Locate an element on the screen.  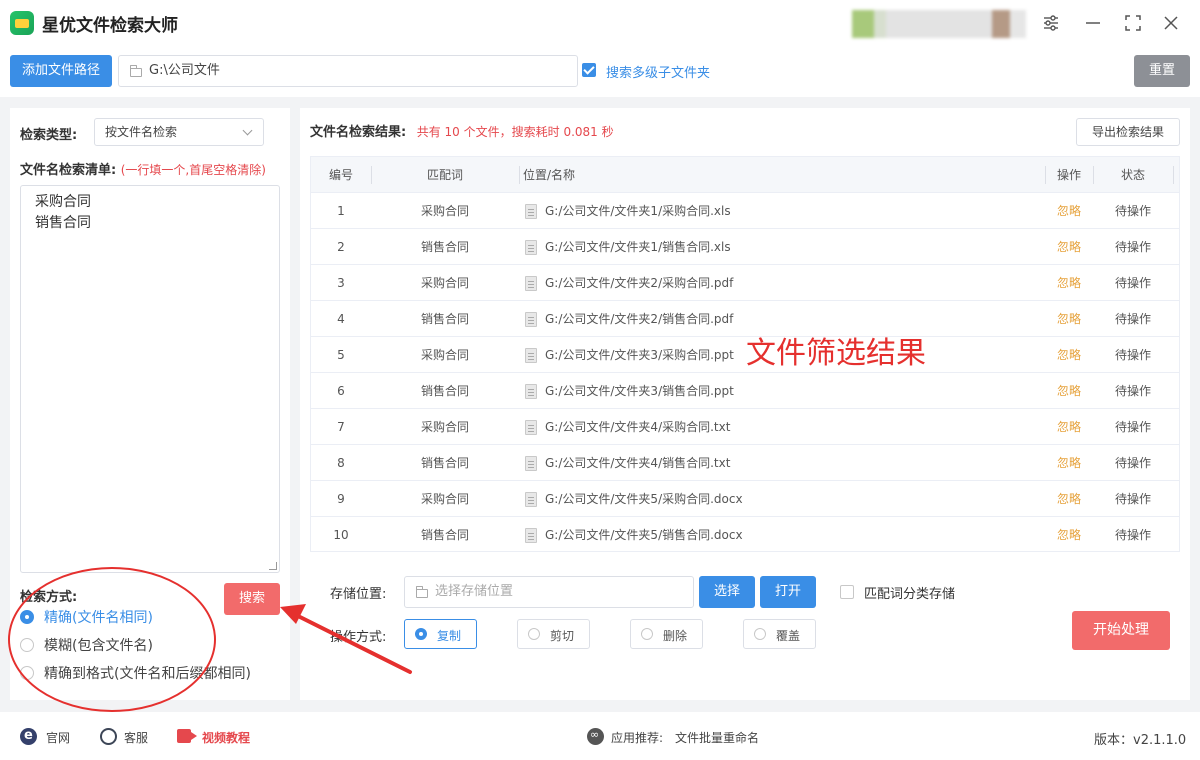
row-number: 10 is located at coordinates (341, 535).